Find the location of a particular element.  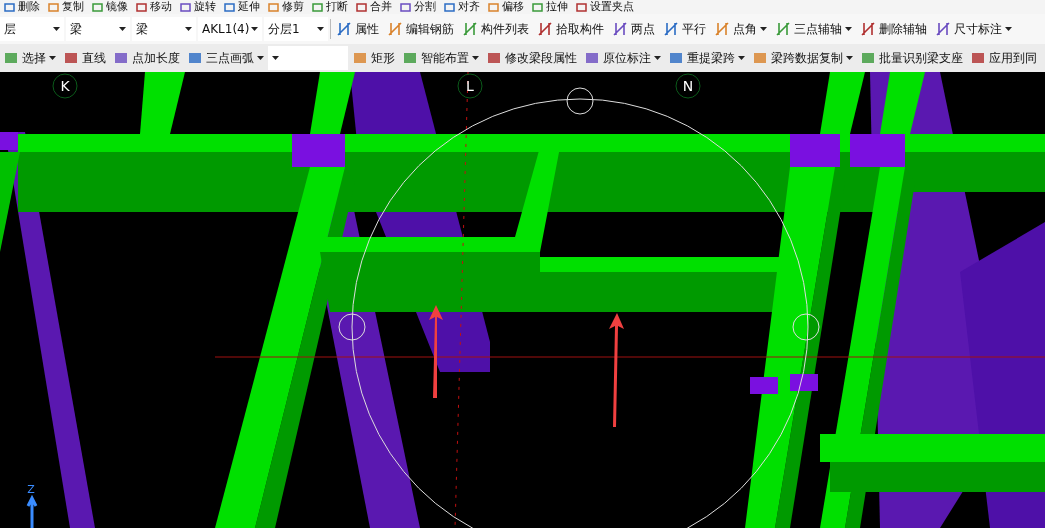

axis-label: N is located at coordinates (688, 86).